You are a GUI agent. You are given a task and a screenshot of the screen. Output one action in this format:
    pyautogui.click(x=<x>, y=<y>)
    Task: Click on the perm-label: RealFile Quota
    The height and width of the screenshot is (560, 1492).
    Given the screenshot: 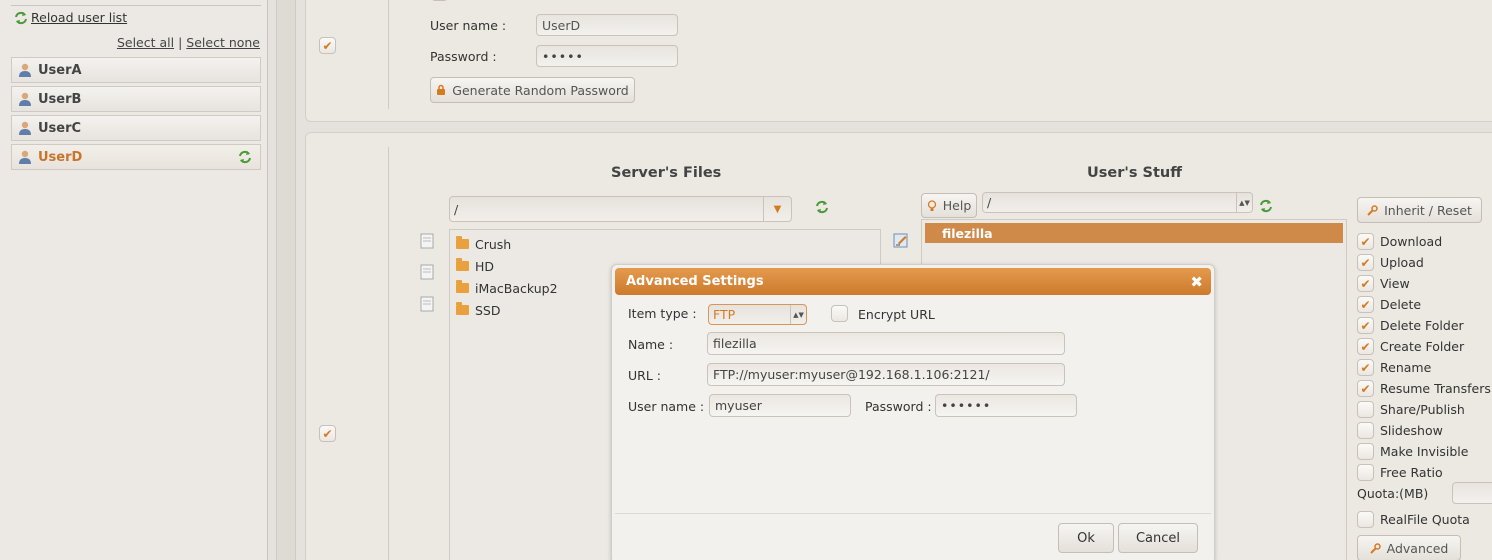 What is the action you would take?
    pyautogui.click(x=1425, y=519)
    